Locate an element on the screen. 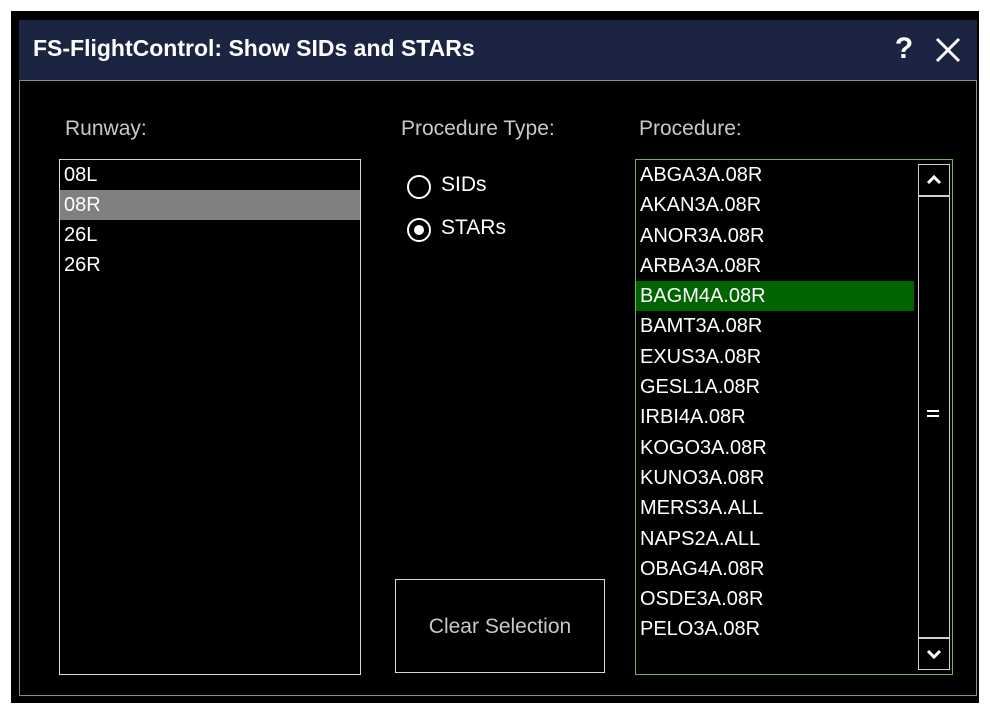  procedure-item: AKAN3A.08R is located at coordinates (775, 205).